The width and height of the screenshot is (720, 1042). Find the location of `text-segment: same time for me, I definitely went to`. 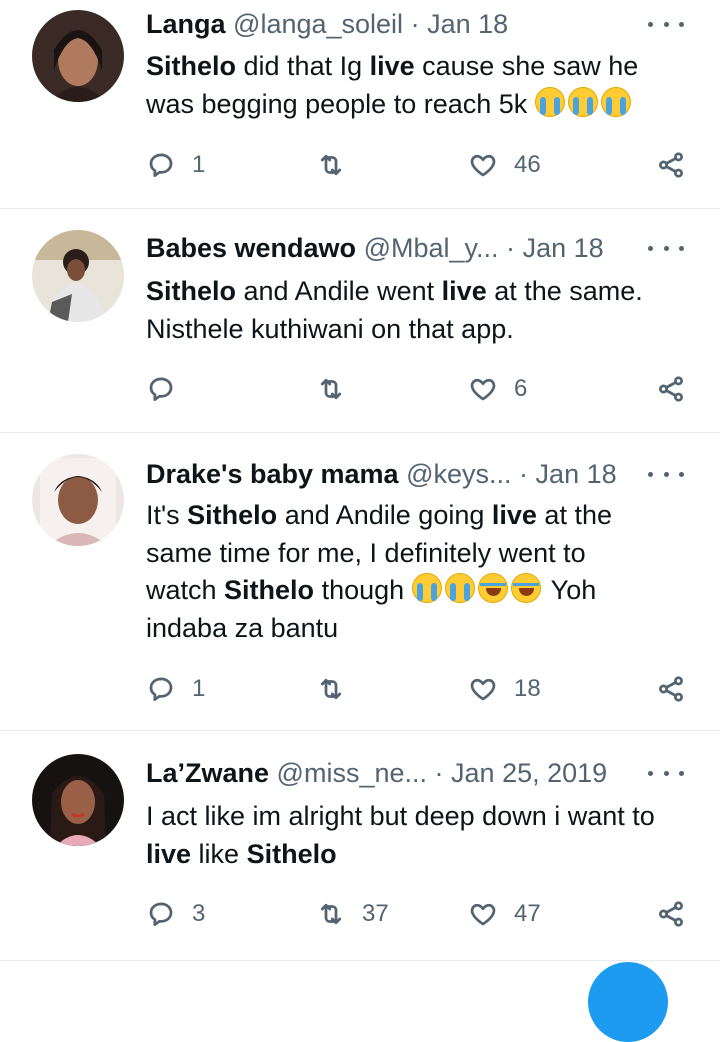

text-segment: same time for me, I definitely went to is located at coordinates (366, 552).